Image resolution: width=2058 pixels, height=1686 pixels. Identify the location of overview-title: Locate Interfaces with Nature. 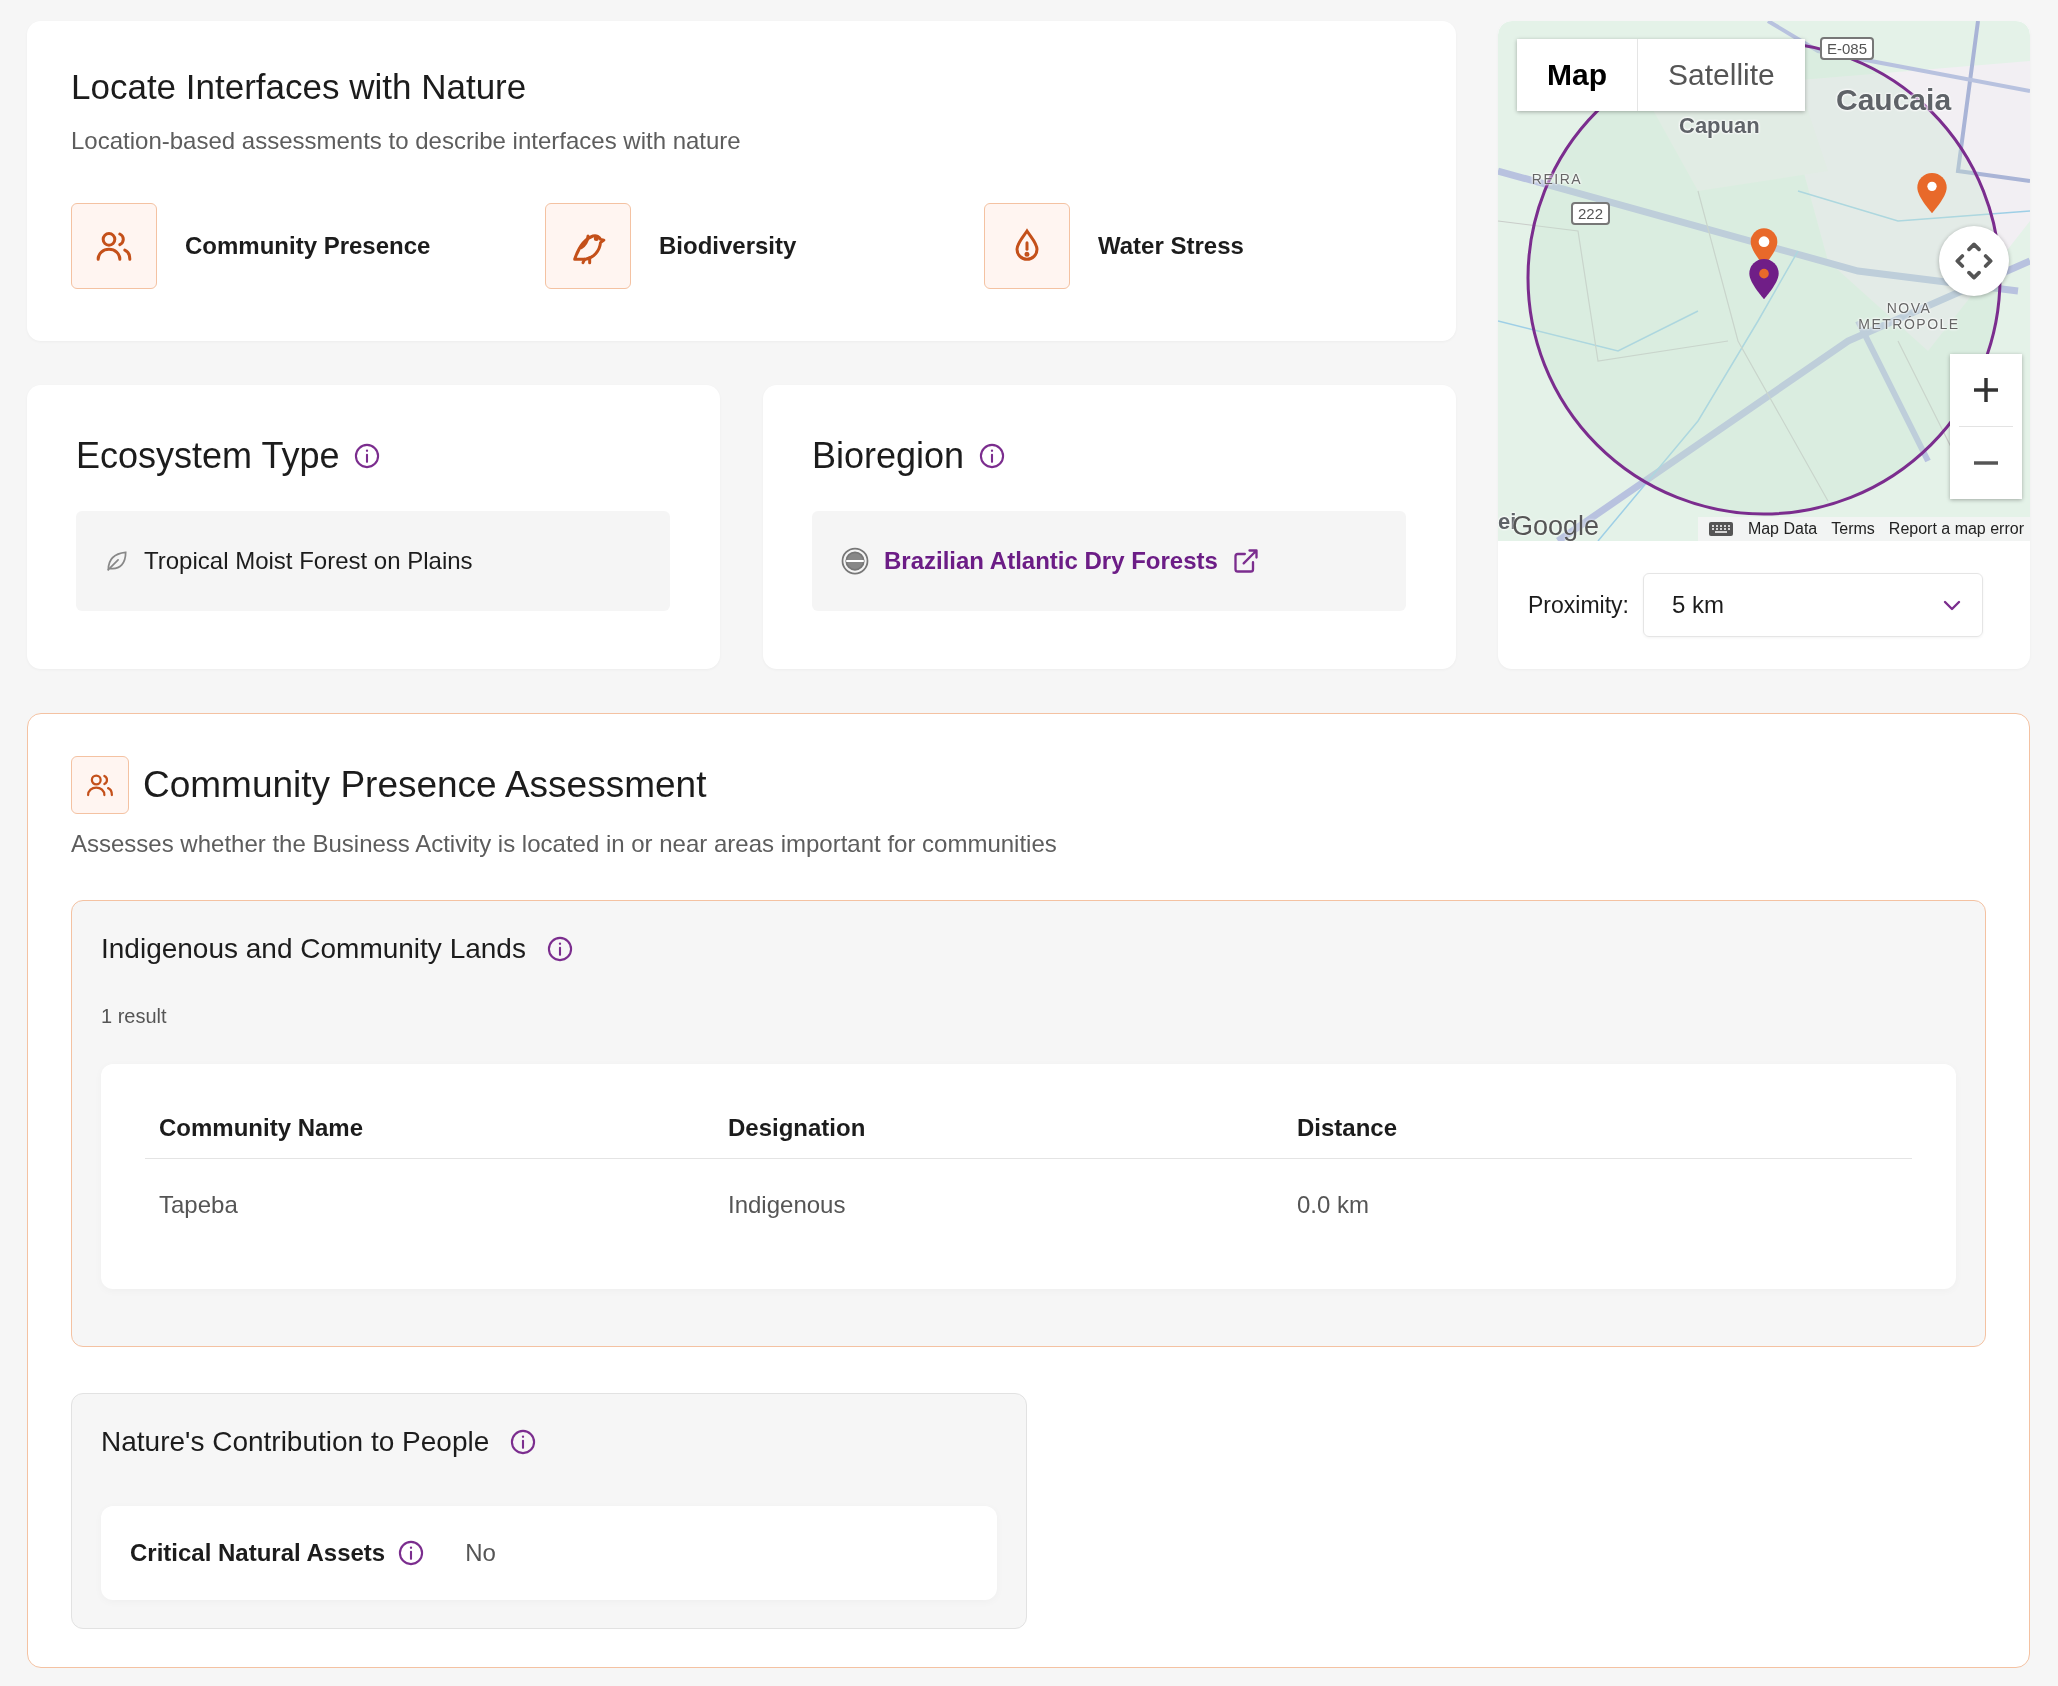
(299, 87).